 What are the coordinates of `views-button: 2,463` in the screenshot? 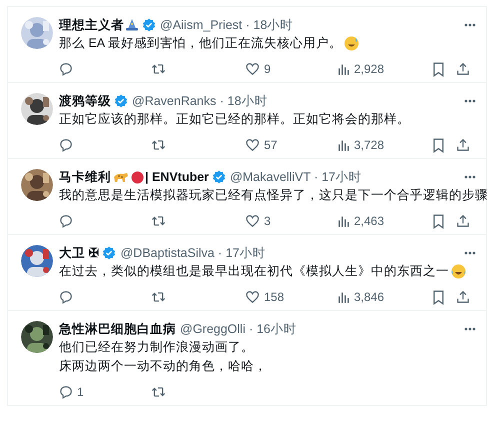 It's located at (384, 221).